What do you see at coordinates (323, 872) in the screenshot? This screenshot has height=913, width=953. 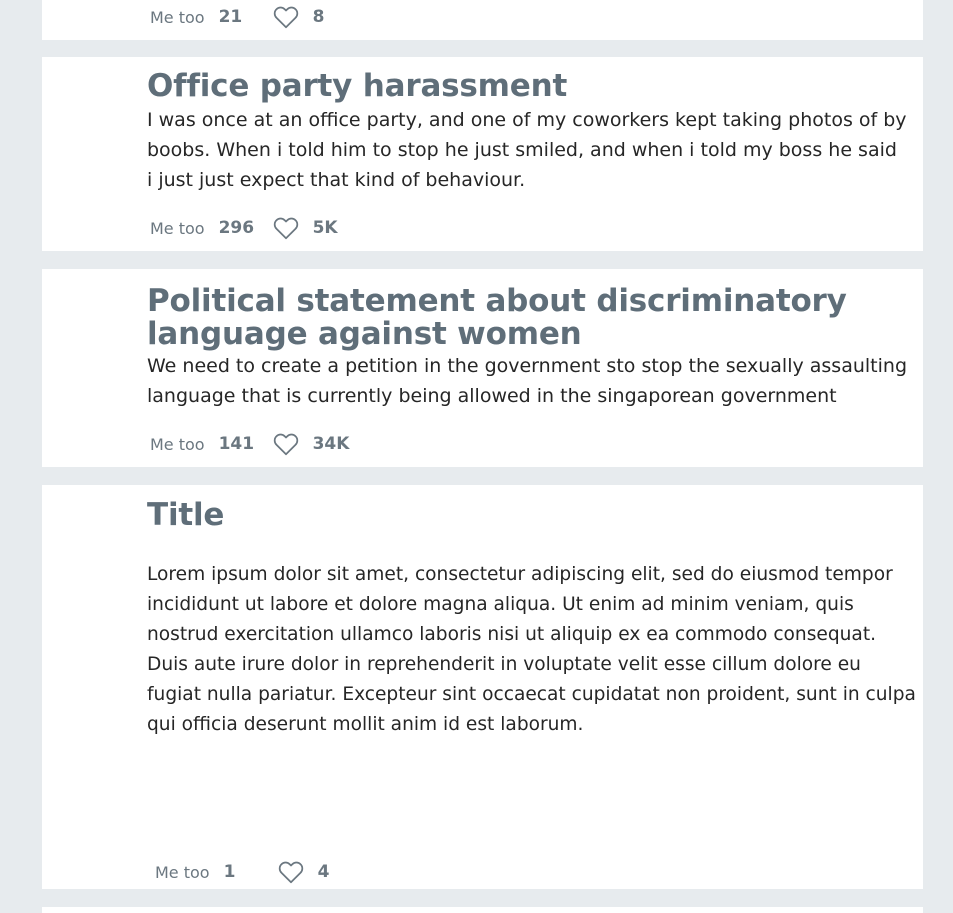 I see `like-count: 4` at bounding box center [323, 872].